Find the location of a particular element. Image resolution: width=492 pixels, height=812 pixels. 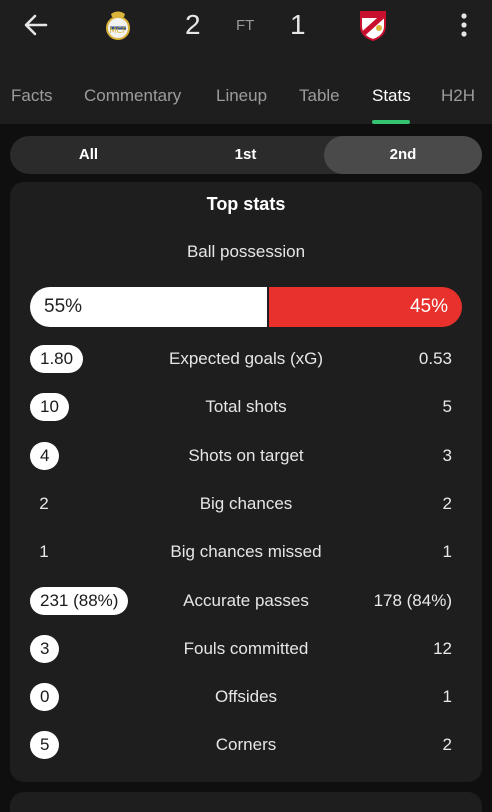

real-madrid-crest-icon: MCF is located at coordinates (118, 25).